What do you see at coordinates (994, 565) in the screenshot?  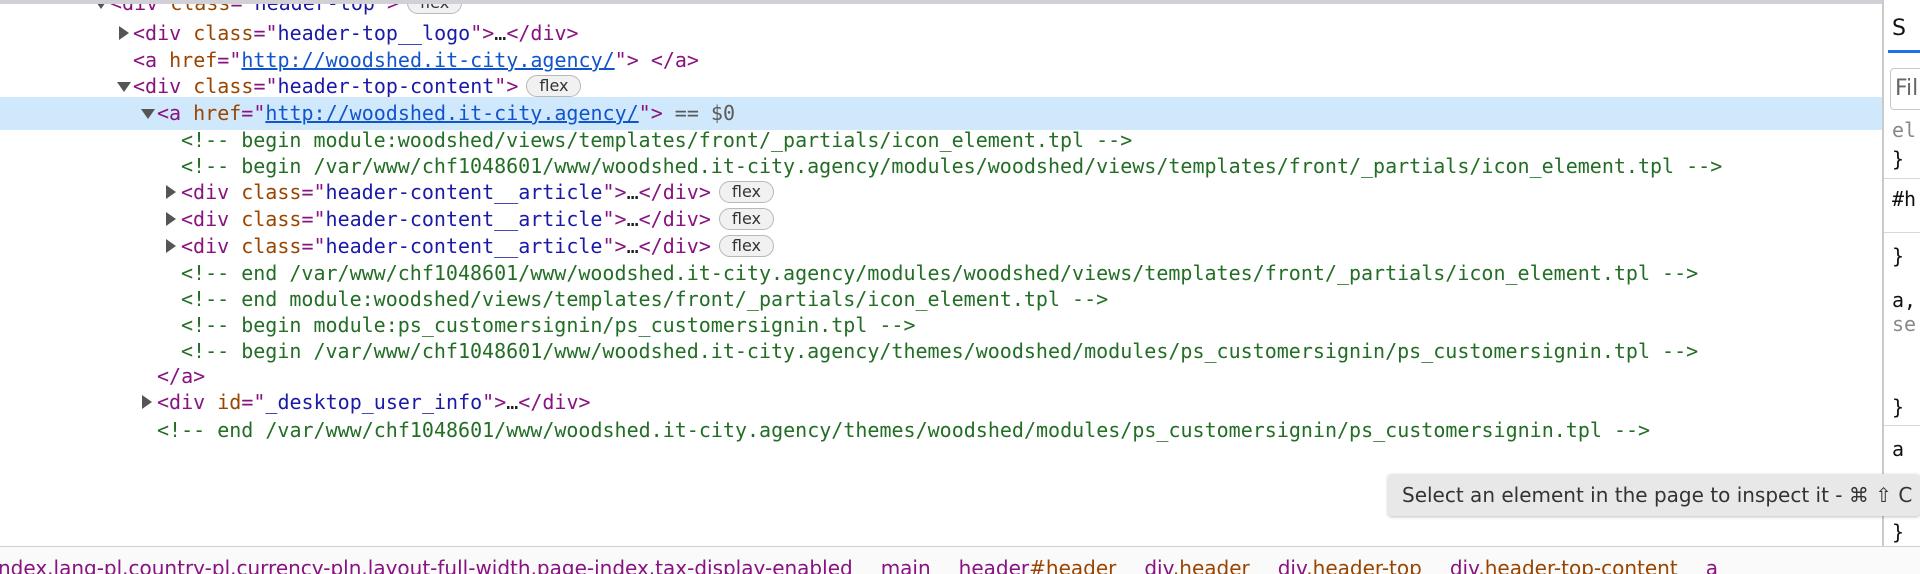 I see `breadcrumb-tag: header` at bounding box center [994, 565].